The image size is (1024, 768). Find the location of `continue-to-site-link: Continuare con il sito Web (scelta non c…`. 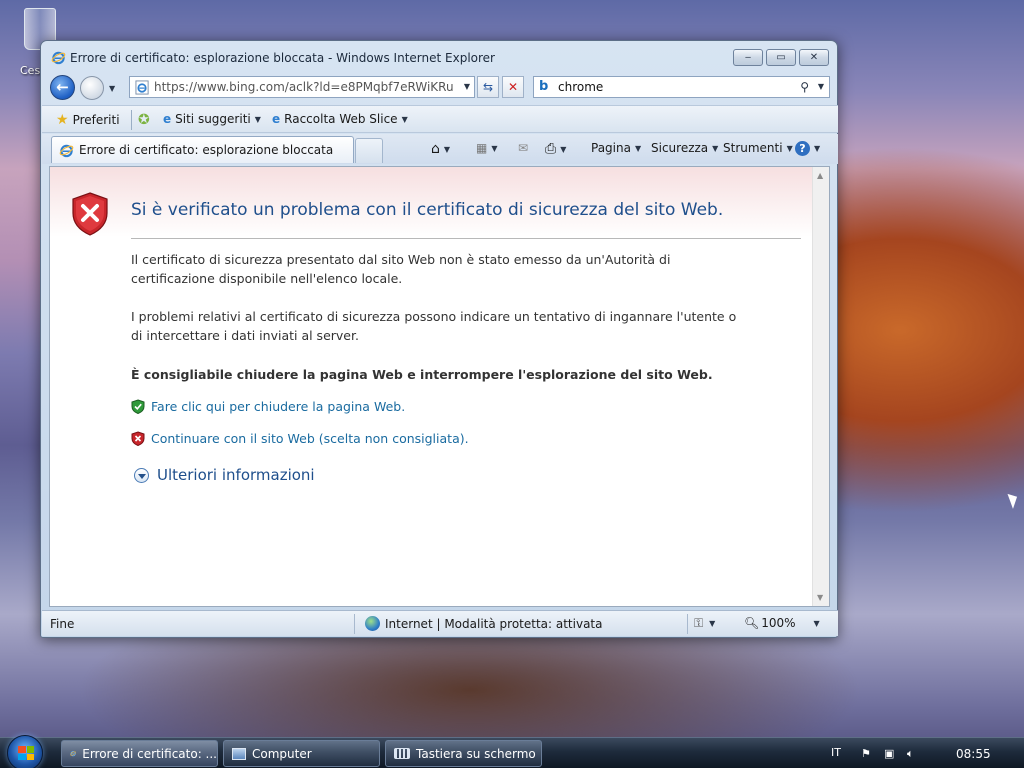

continue-to-site-link: Continuare con il sito Web (scelta non c… is located at coordinates (300, 438).